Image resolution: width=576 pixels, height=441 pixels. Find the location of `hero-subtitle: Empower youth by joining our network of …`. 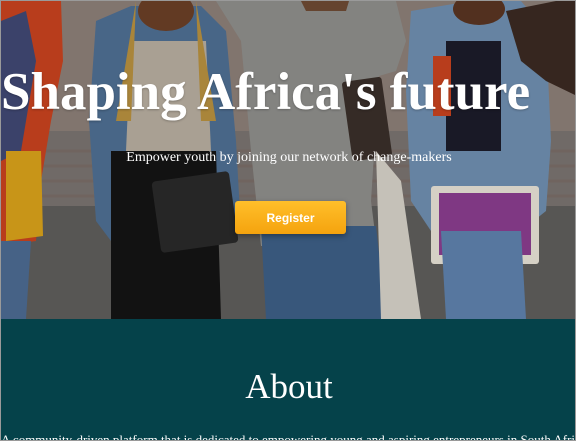

hero-subtitle: Empower youth by joining our network of … is located at coordinates (289, 157).